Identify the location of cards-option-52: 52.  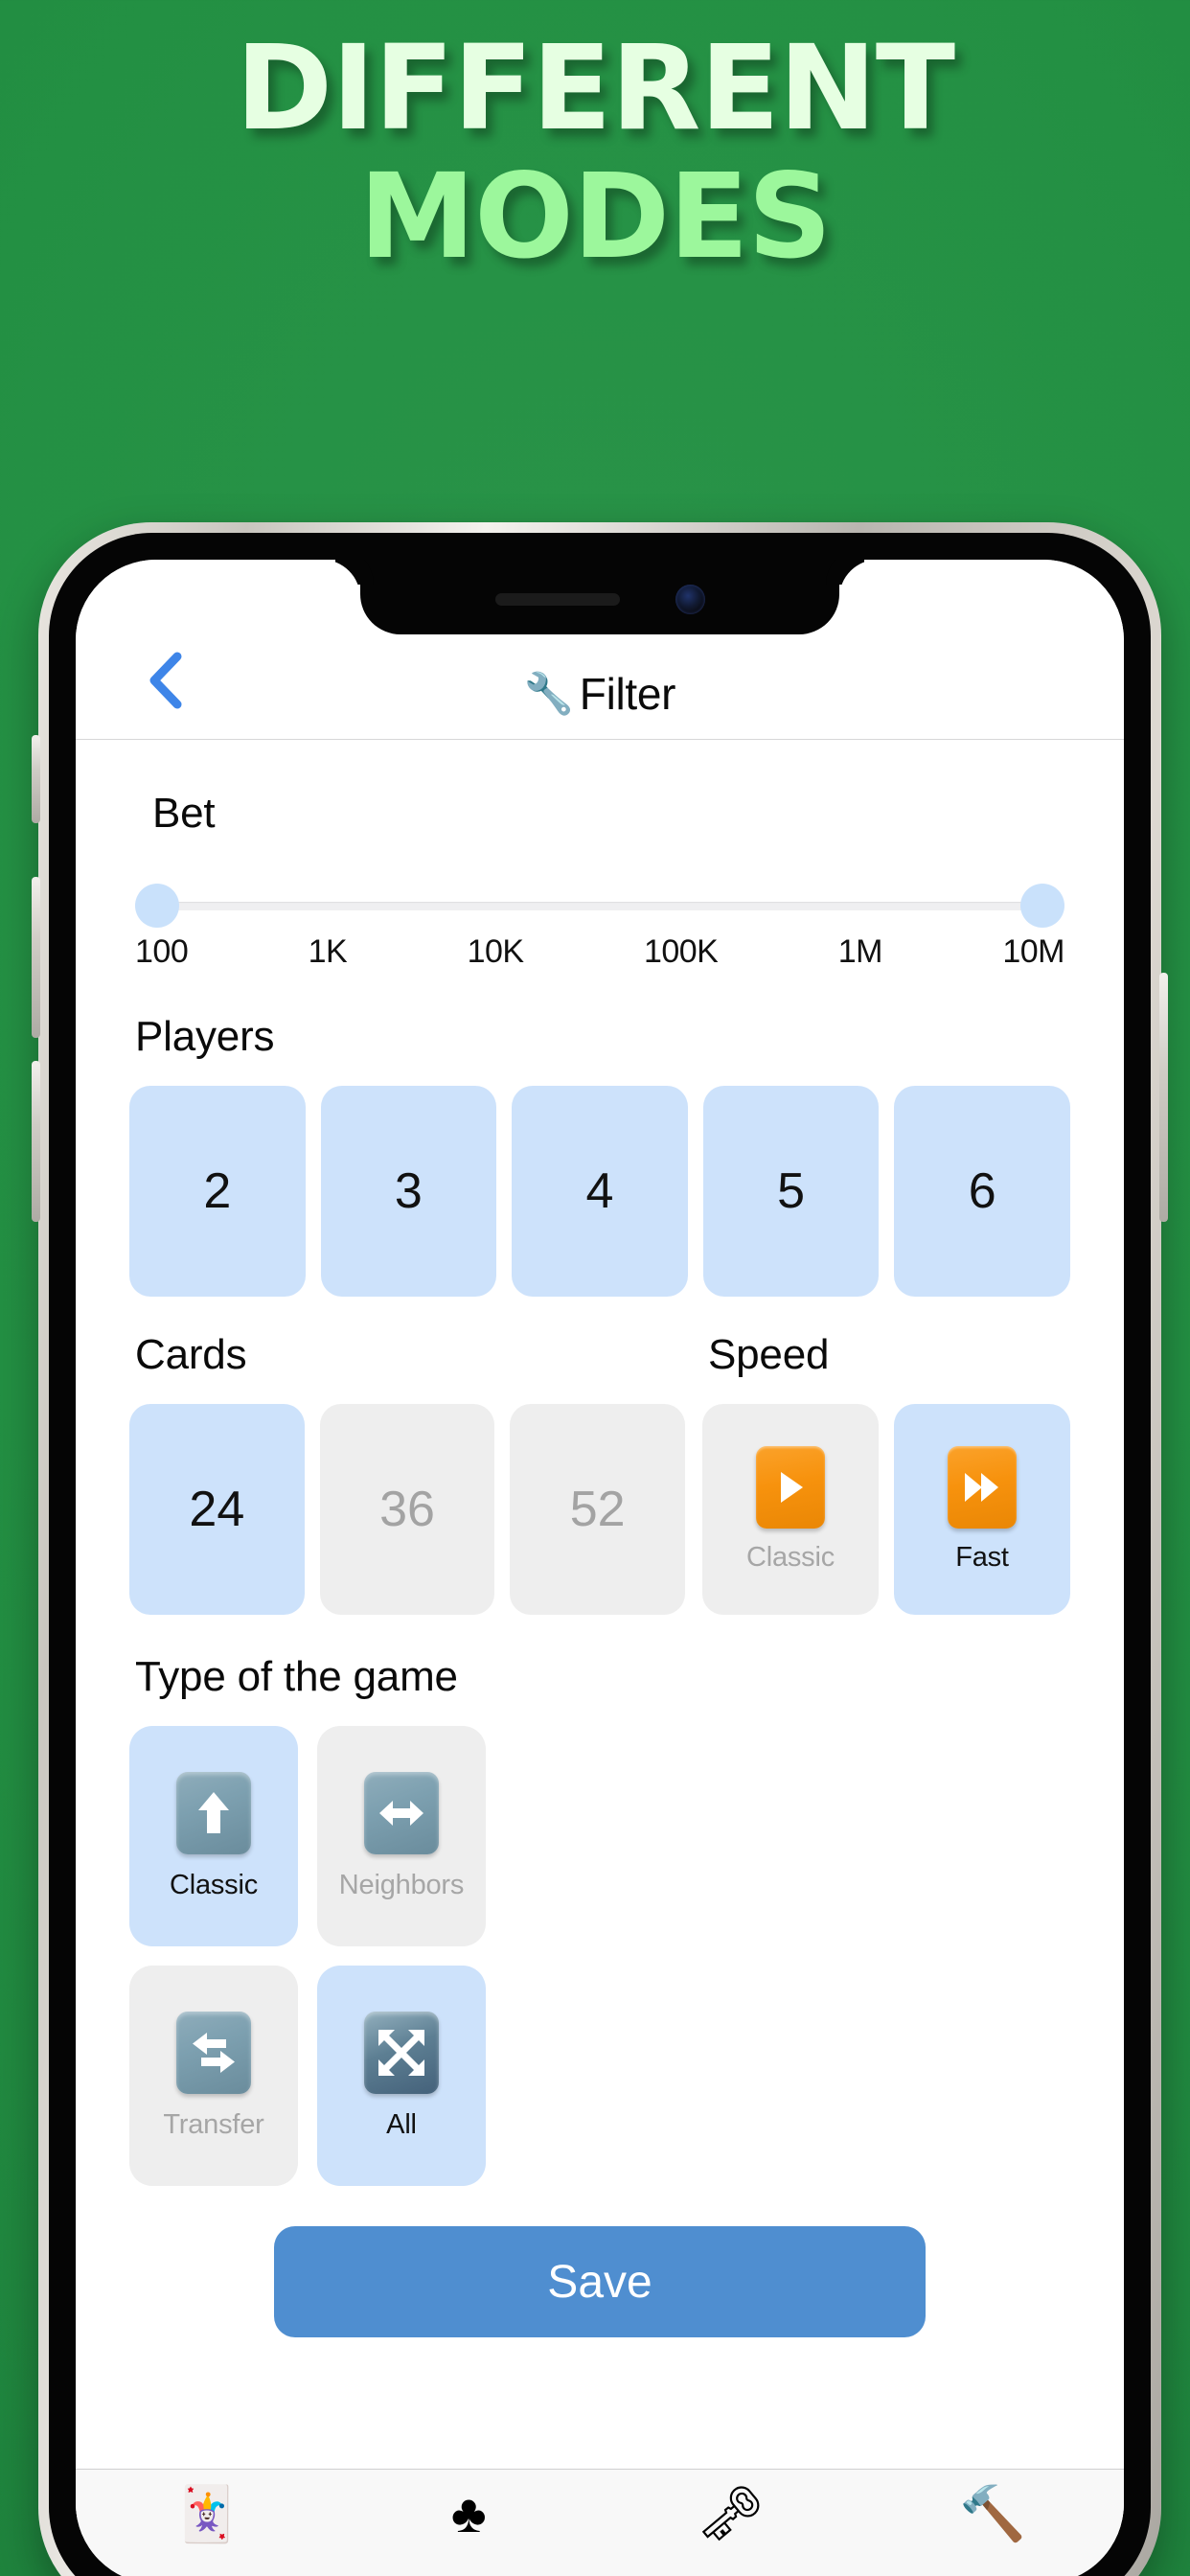
(598, 1509).